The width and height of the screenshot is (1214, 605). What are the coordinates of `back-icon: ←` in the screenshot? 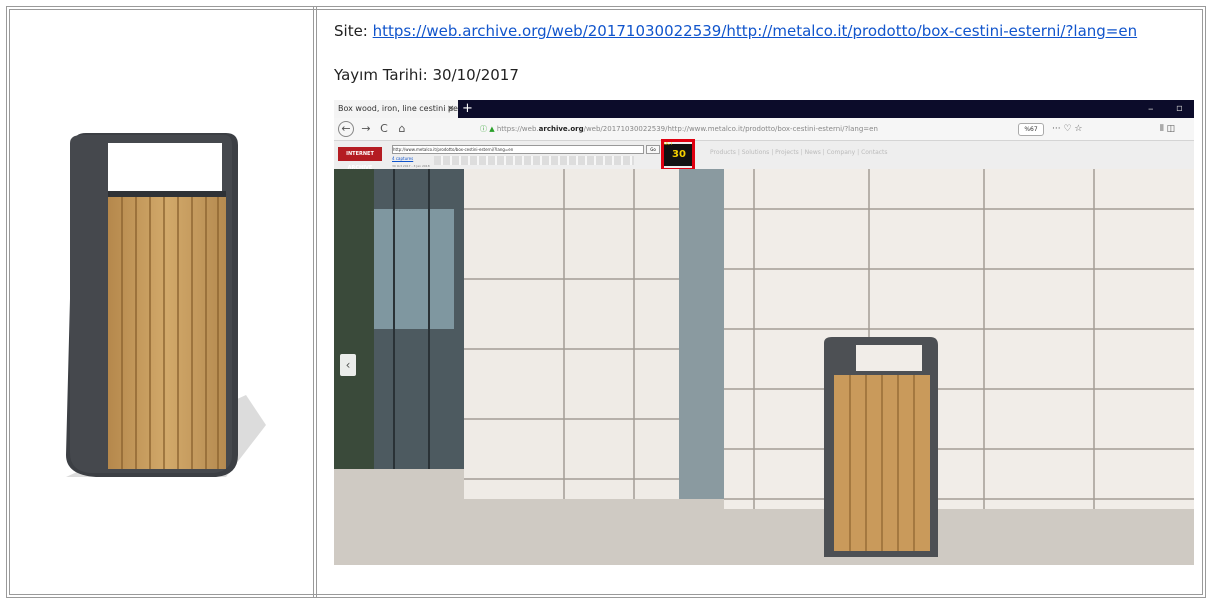 It's located at (346, 129).